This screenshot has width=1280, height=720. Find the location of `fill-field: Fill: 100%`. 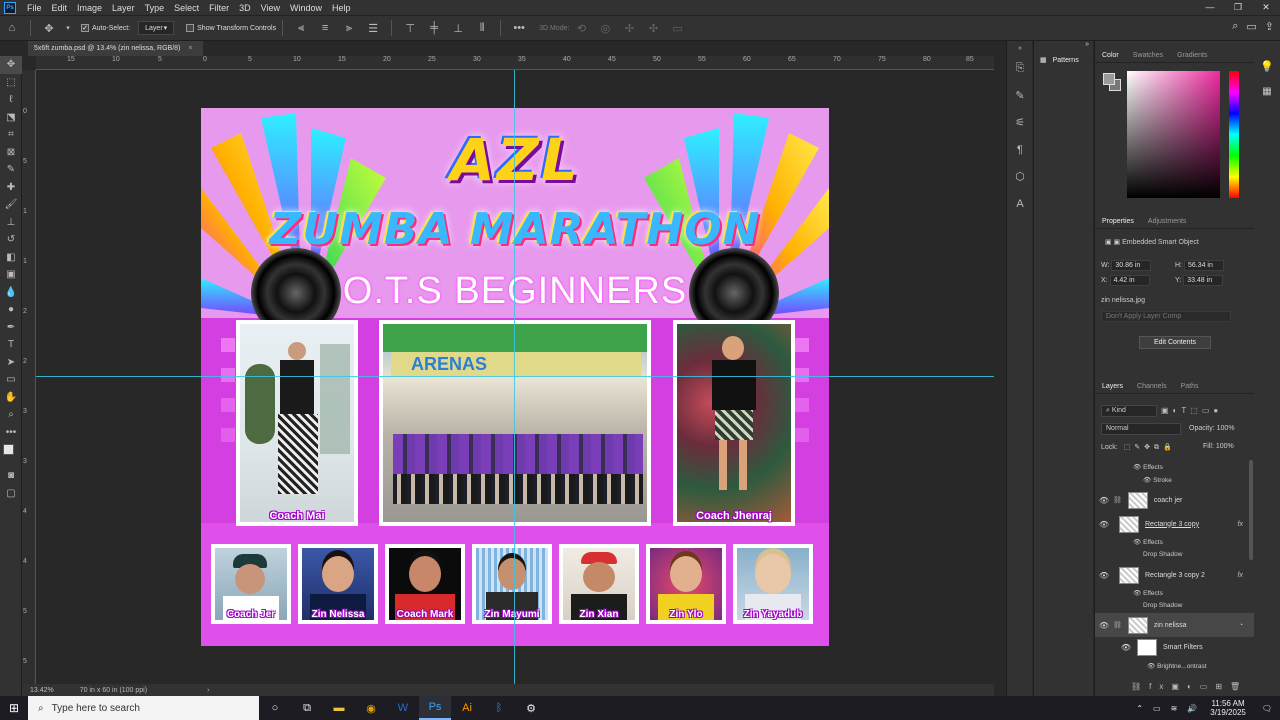

fill-field: Fill: 100% is located at coordinates (1218, 446).